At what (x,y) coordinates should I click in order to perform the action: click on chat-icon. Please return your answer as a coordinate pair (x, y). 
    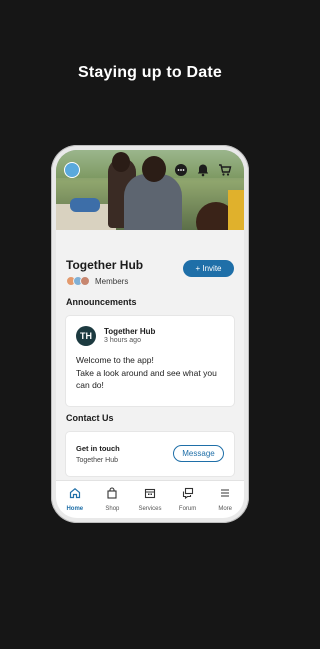
    Looking at the image, I should click on (188, 495).